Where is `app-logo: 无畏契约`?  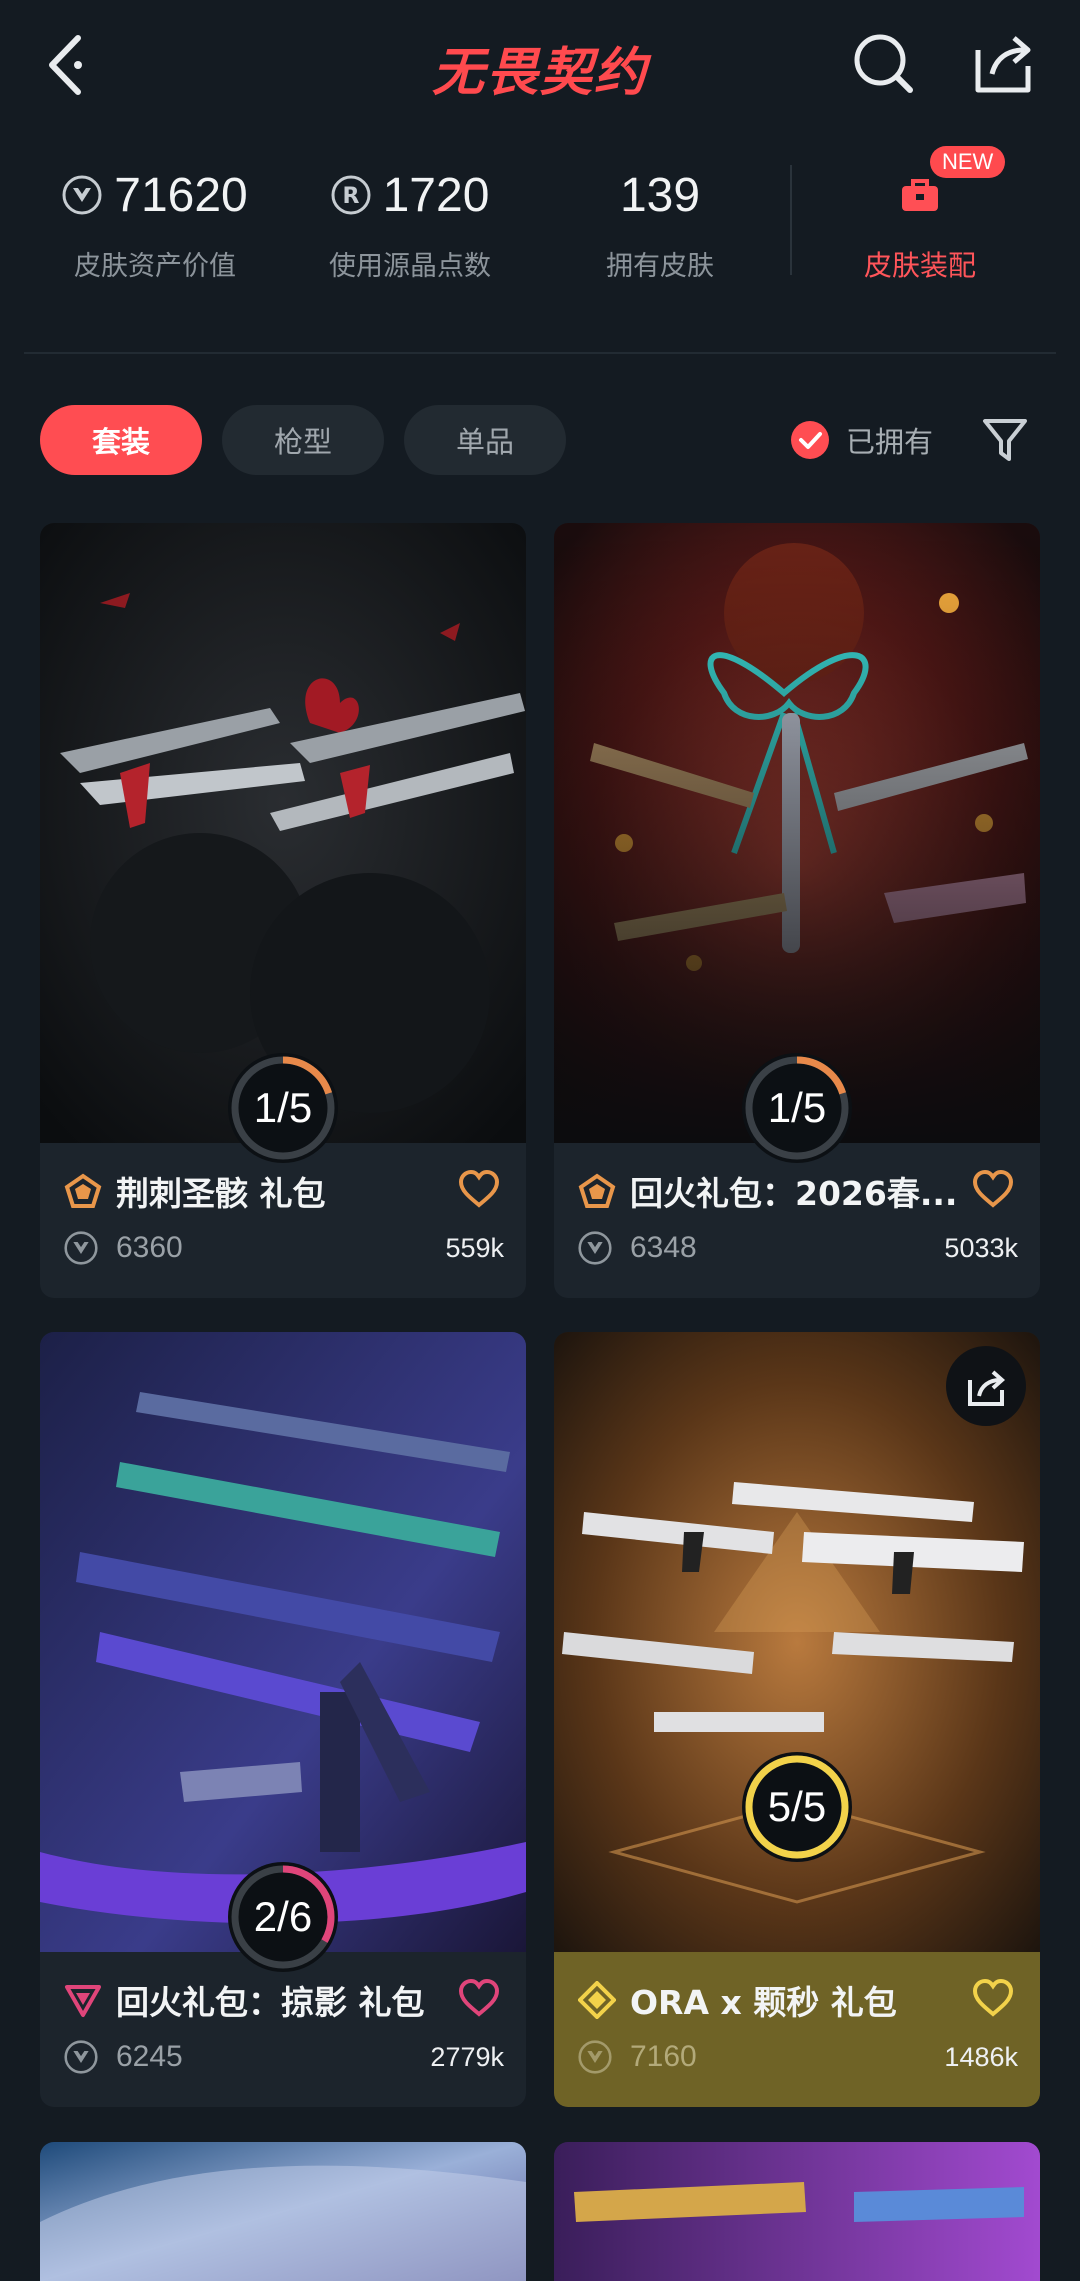
app-logo: 无畏契约 is located at coordinates (539, 72).